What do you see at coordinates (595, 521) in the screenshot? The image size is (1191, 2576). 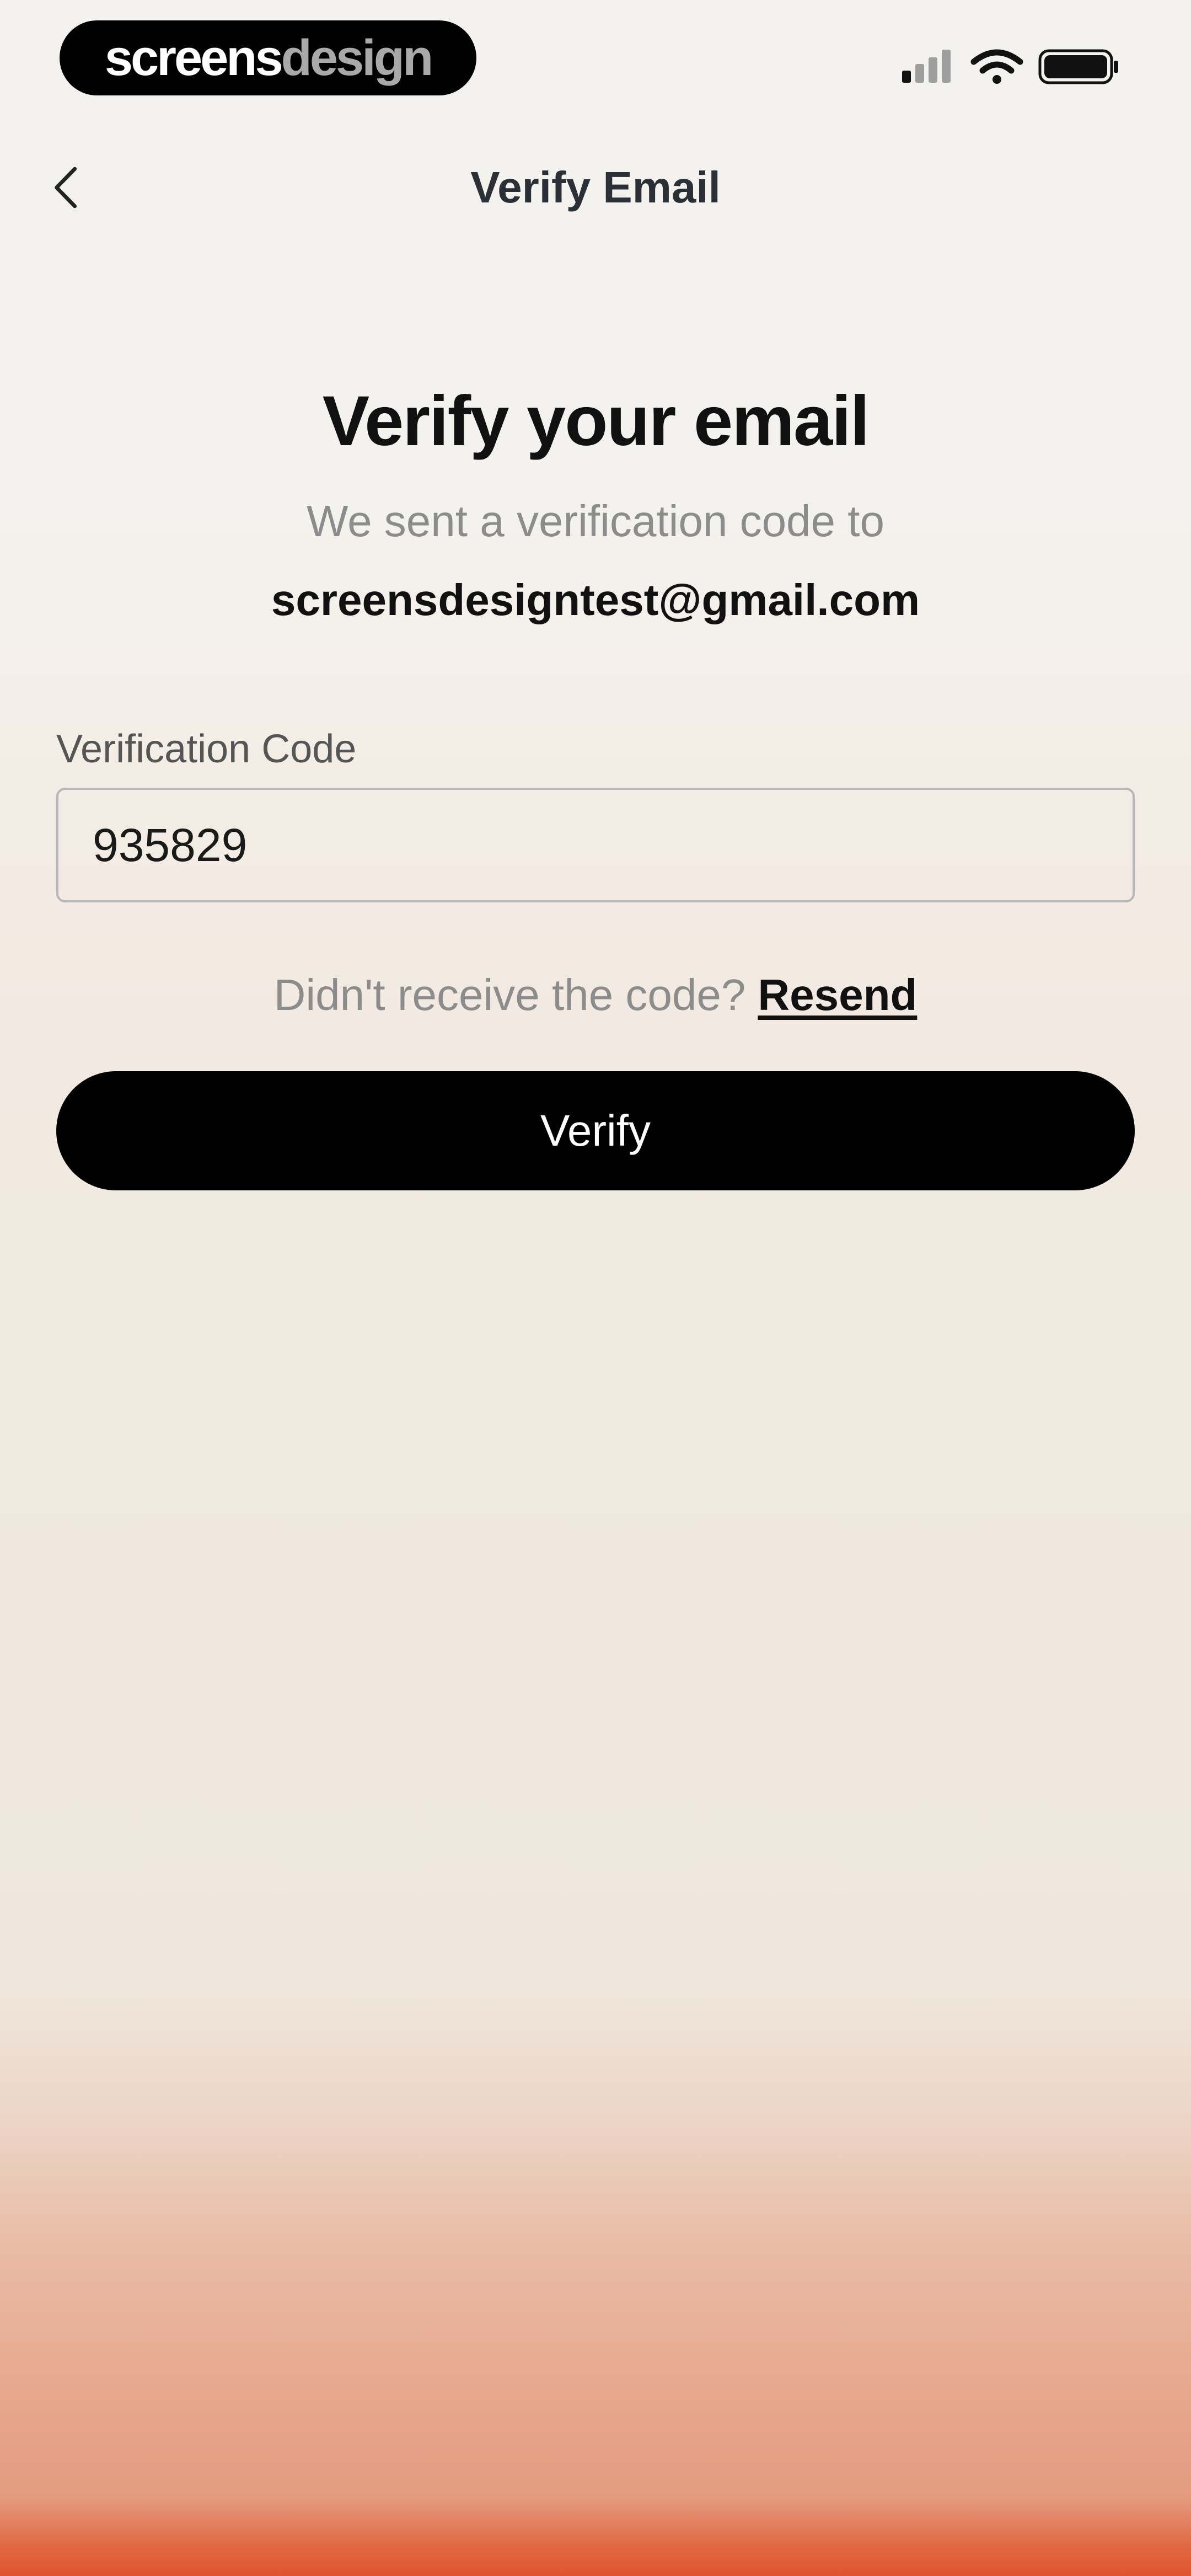 I see `instruction-text: We sent a verification code to` at bounding box center [595, 521].